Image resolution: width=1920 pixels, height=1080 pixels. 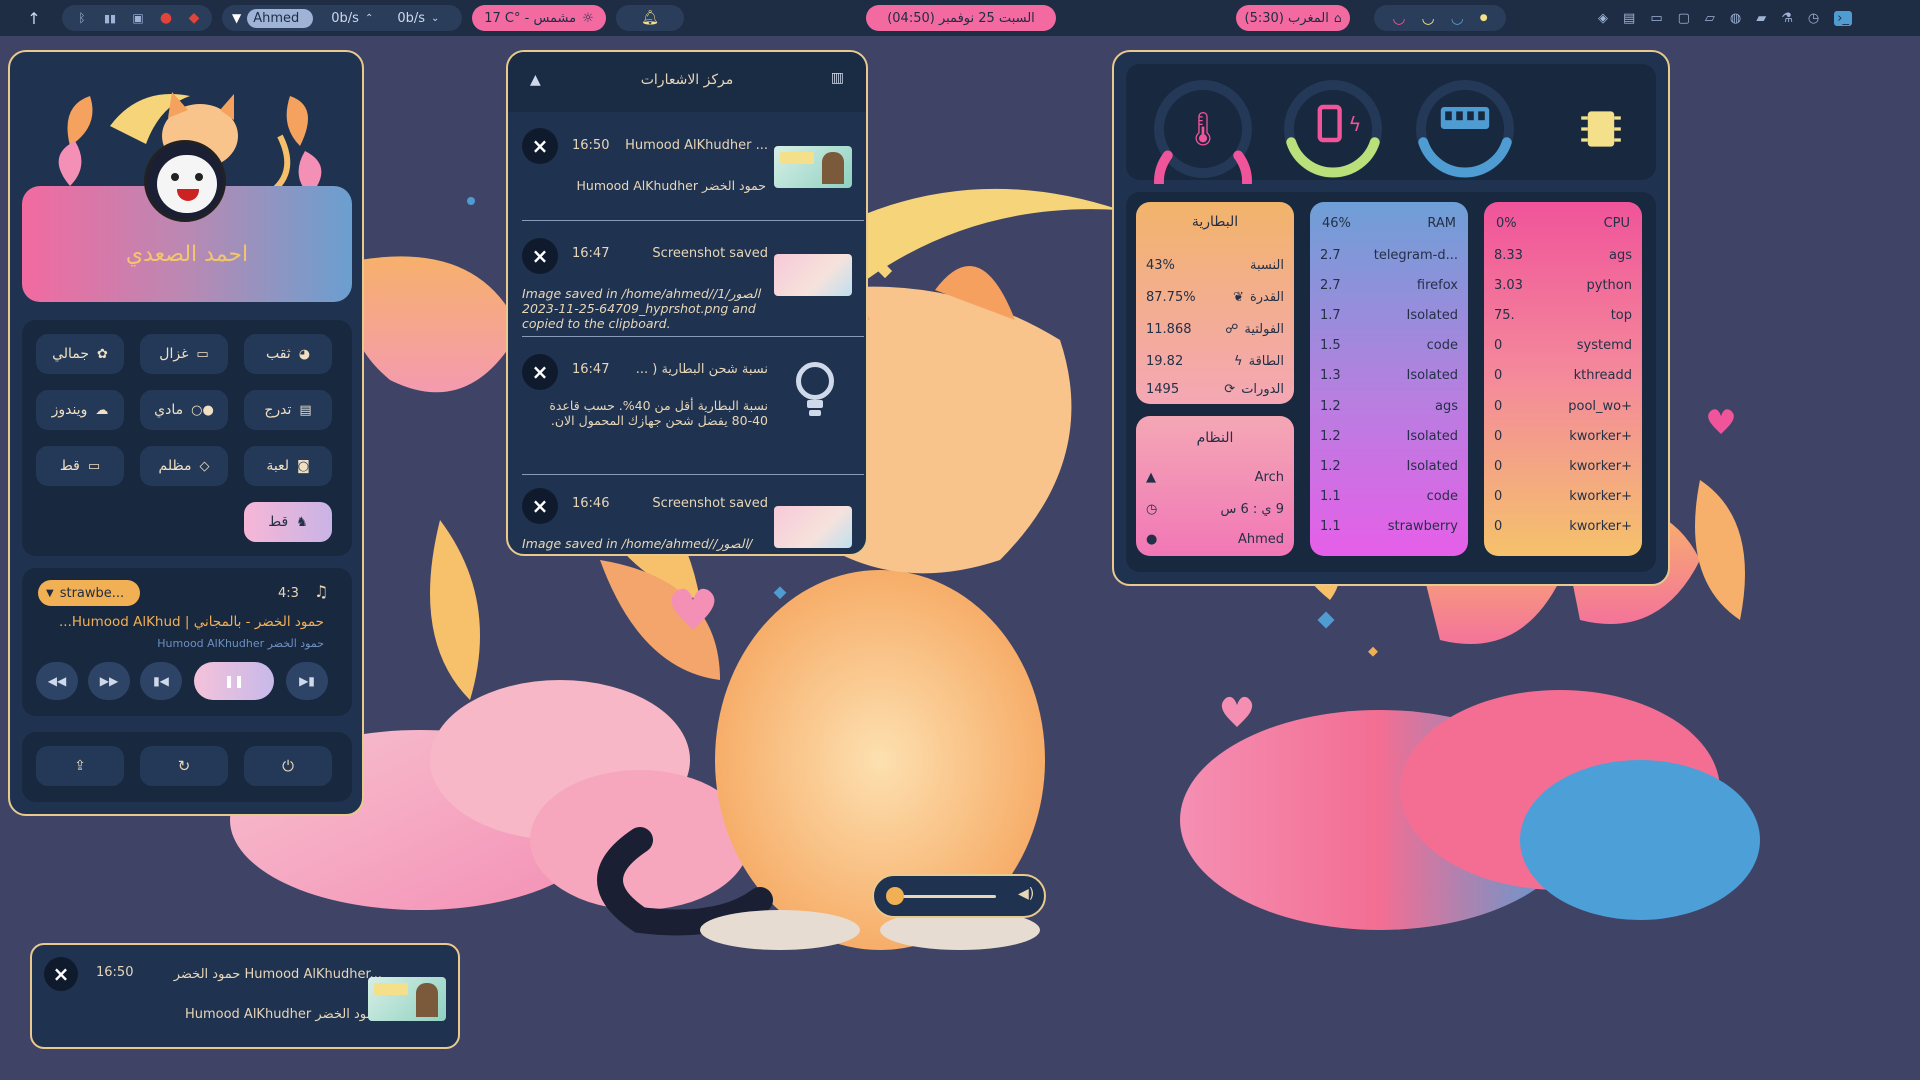 I want to click on rewind-icon: ◀◀, so click(x=57, y=681).